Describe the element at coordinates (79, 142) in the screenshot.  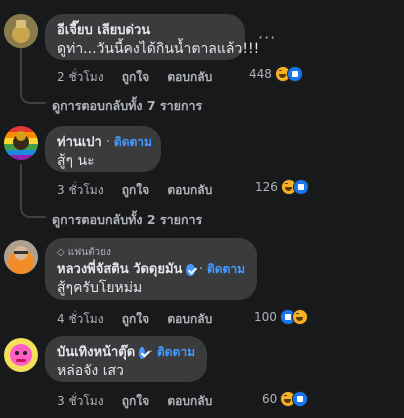
I see `comment-author: ท่านเปา` at that location.